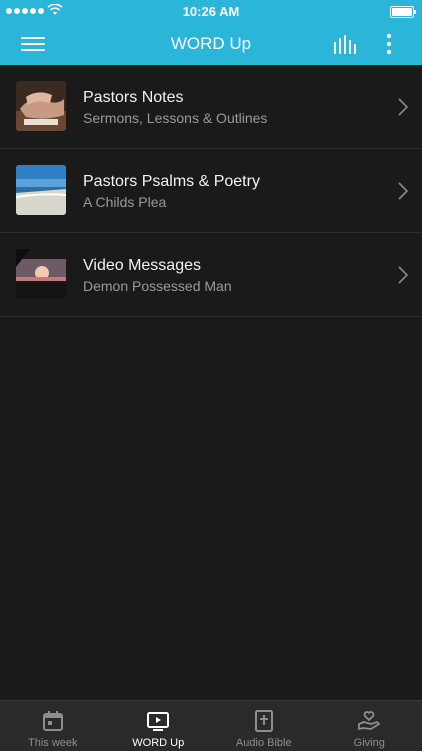 The height and width of the screenshot is (751, 422). Describe the element at coordinates (345, 44) in the screenshot. I see `audio-bars-icon` at that location.